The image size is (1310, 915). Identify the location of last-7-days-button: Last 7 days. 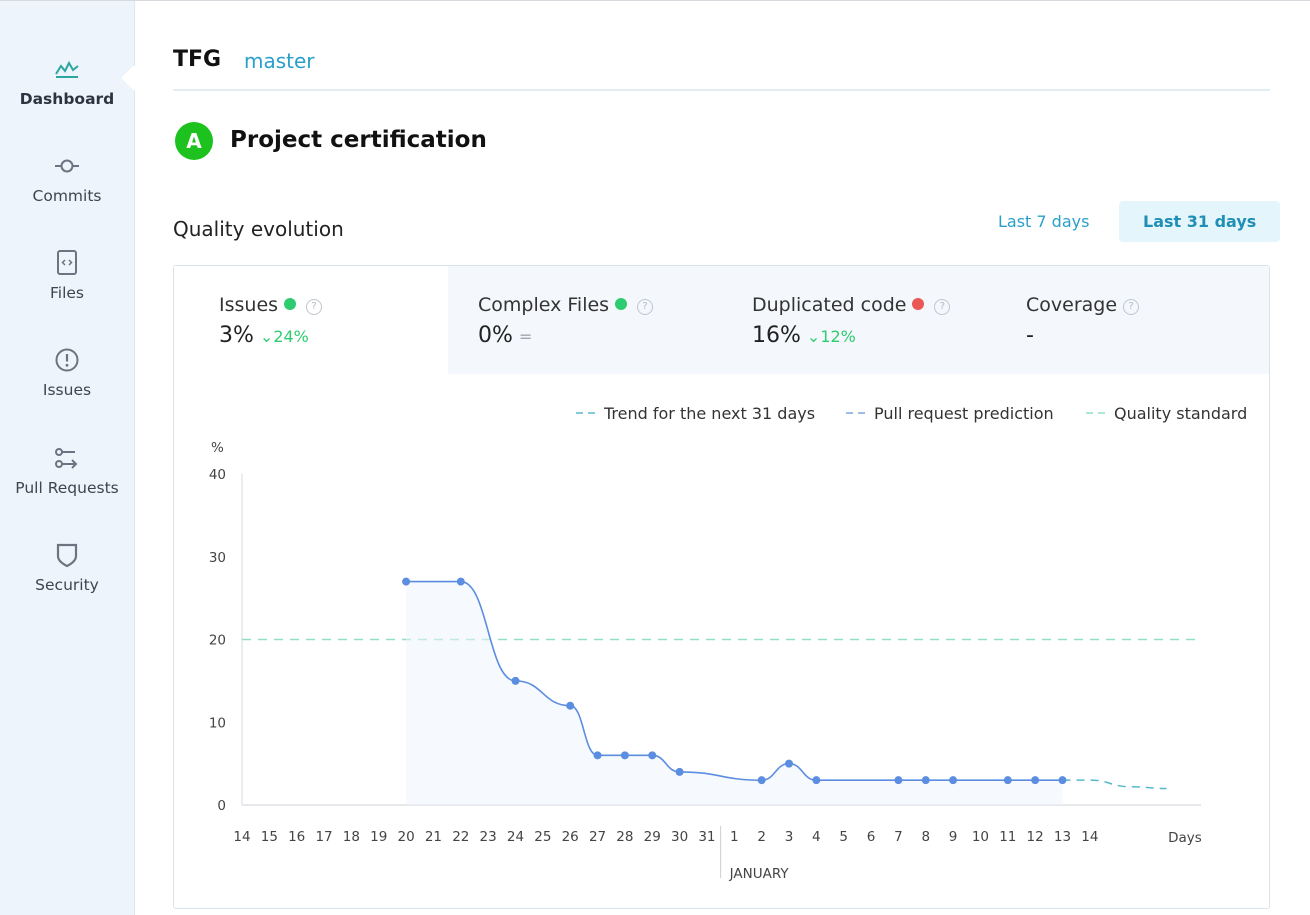
(1043, 221).